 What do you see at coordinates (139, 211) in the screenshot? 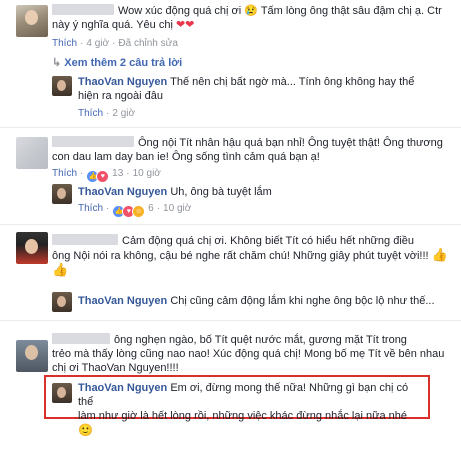
I see `haha-reaction-icon: ☺` at bounding box center [139, 211].